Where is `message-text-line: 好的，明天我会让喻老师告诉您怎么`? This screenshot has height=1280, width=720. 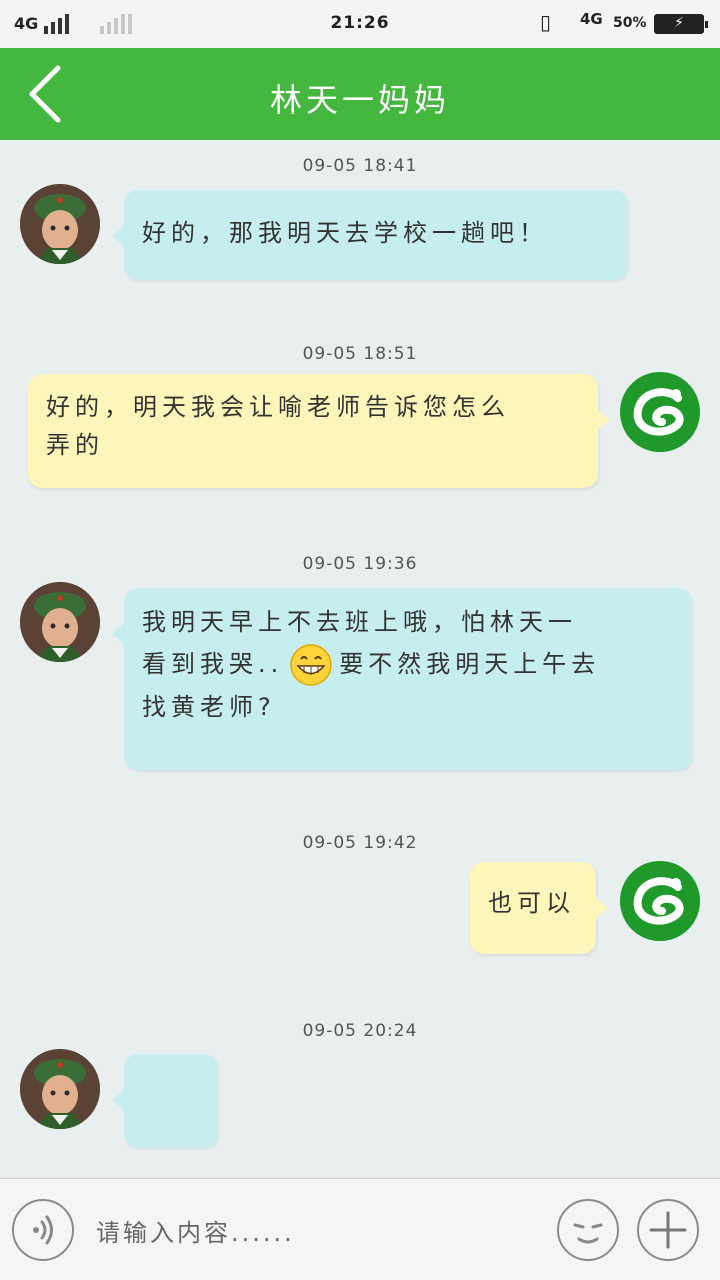 message-text-line: 好的，明天我会让喻老师告诉您怎么 is located at coordinates (278, 407).